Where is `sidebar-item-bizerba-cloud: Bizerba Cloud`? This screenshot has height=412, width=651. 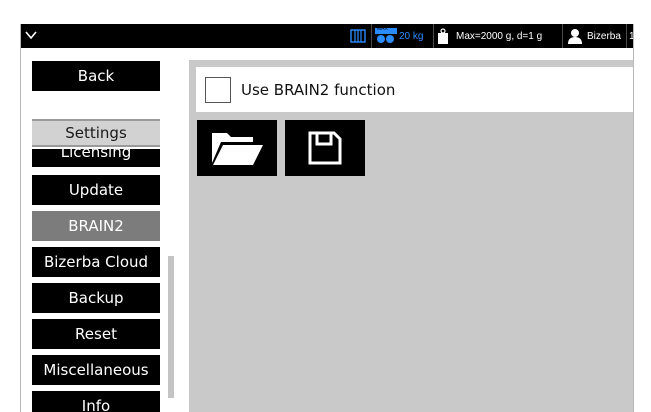
sidebar-item-bizerba-cloud: Bizerba Cloud is located at coordinates (96, 262).